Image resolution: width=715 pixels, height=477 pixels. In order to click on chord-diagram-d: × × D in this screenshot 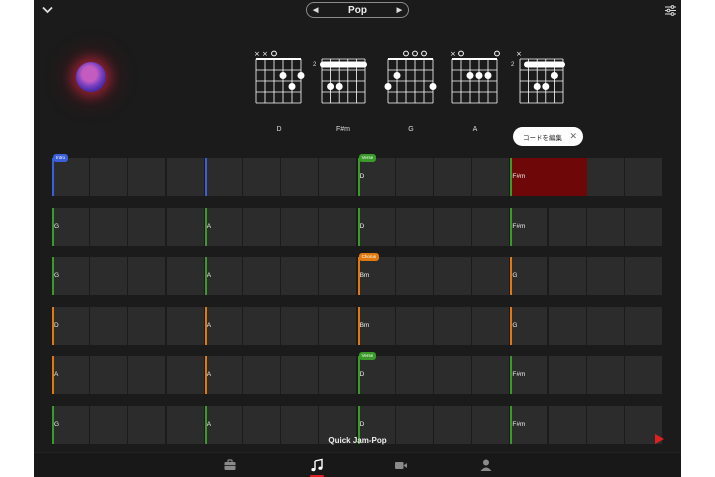, I will do `click(279, 93)`.